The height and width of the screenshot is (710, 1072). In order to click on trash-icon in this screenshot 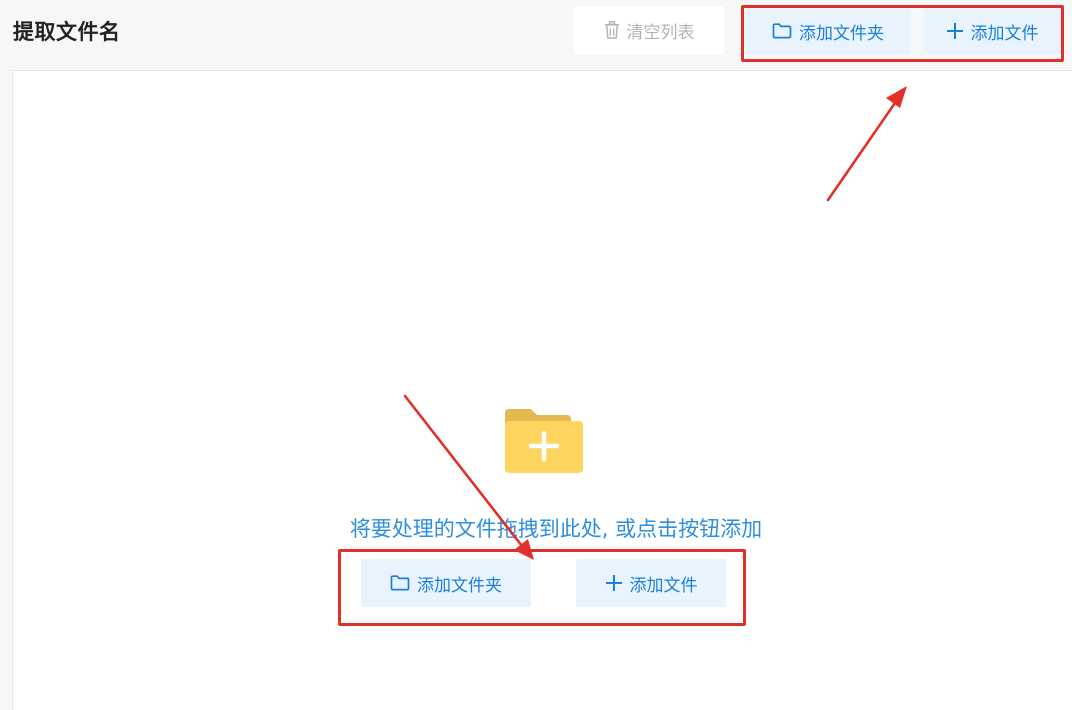, I will do `click(612, 30)`.